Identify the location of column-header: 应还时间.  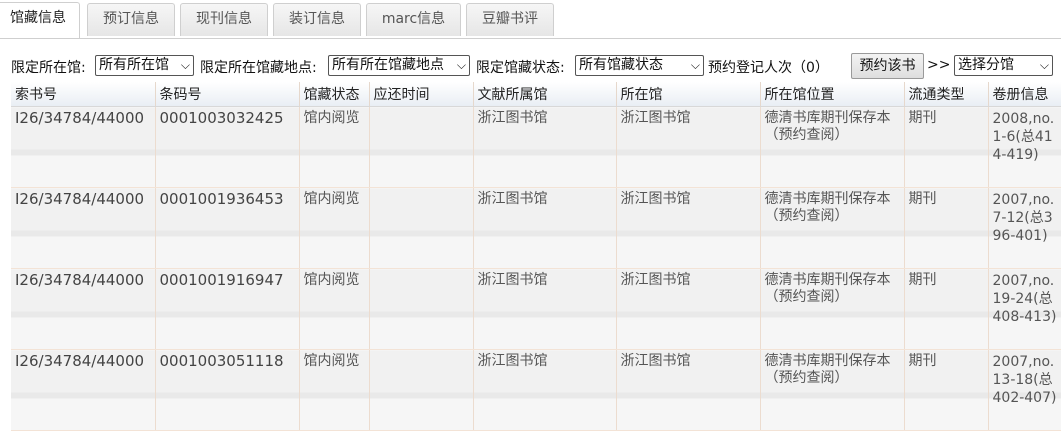
(421, 94).